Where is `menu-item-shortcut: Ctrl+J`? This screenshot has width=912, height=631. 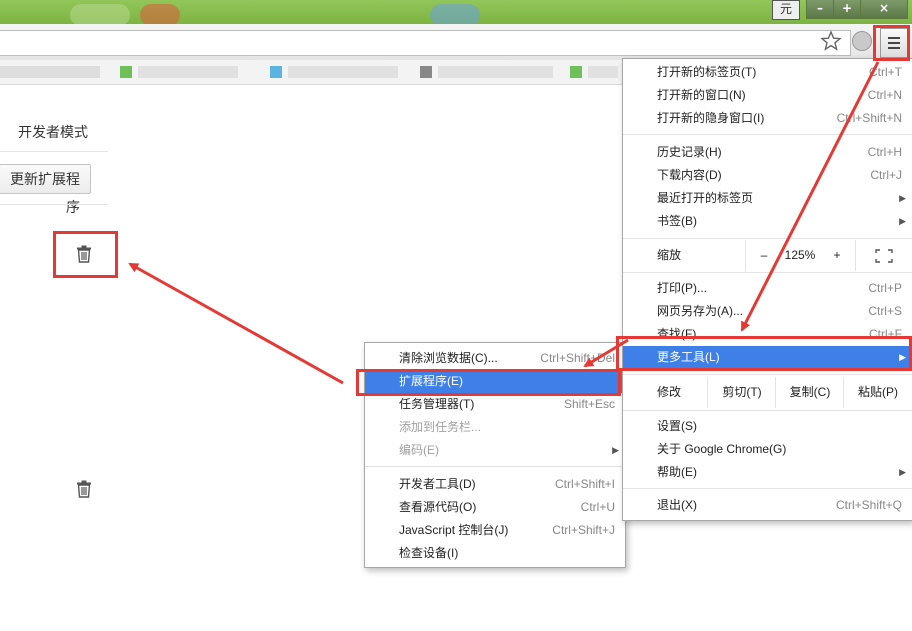
menu-item-shortcut: Ctrl+J is located at coordinates (886, 175).